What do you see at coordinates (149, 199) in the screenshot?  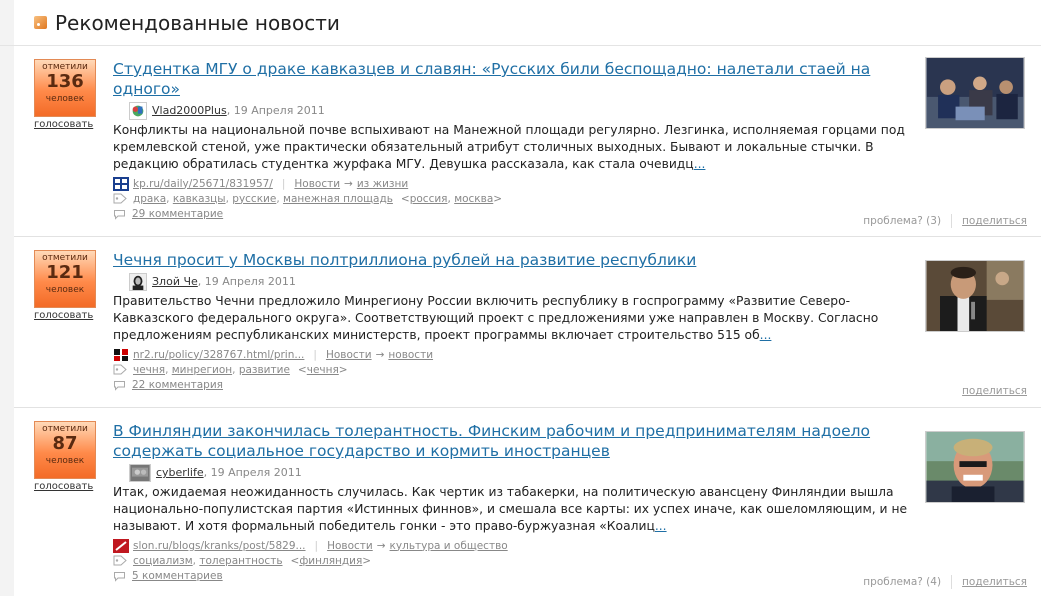 I see `tag-link: драка` at bounding box center [149, 199].